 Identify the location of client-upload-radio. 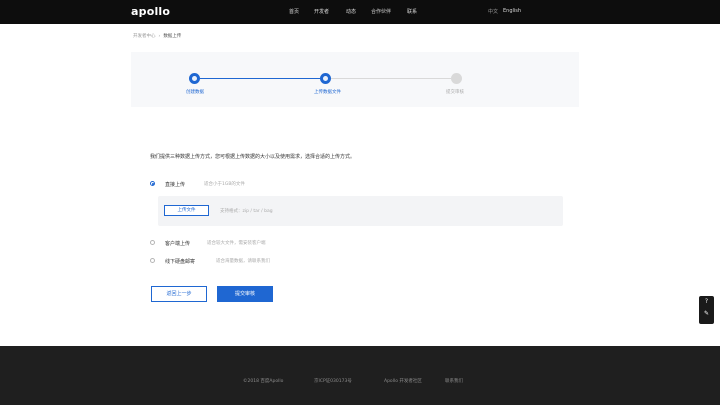
(152, 242).